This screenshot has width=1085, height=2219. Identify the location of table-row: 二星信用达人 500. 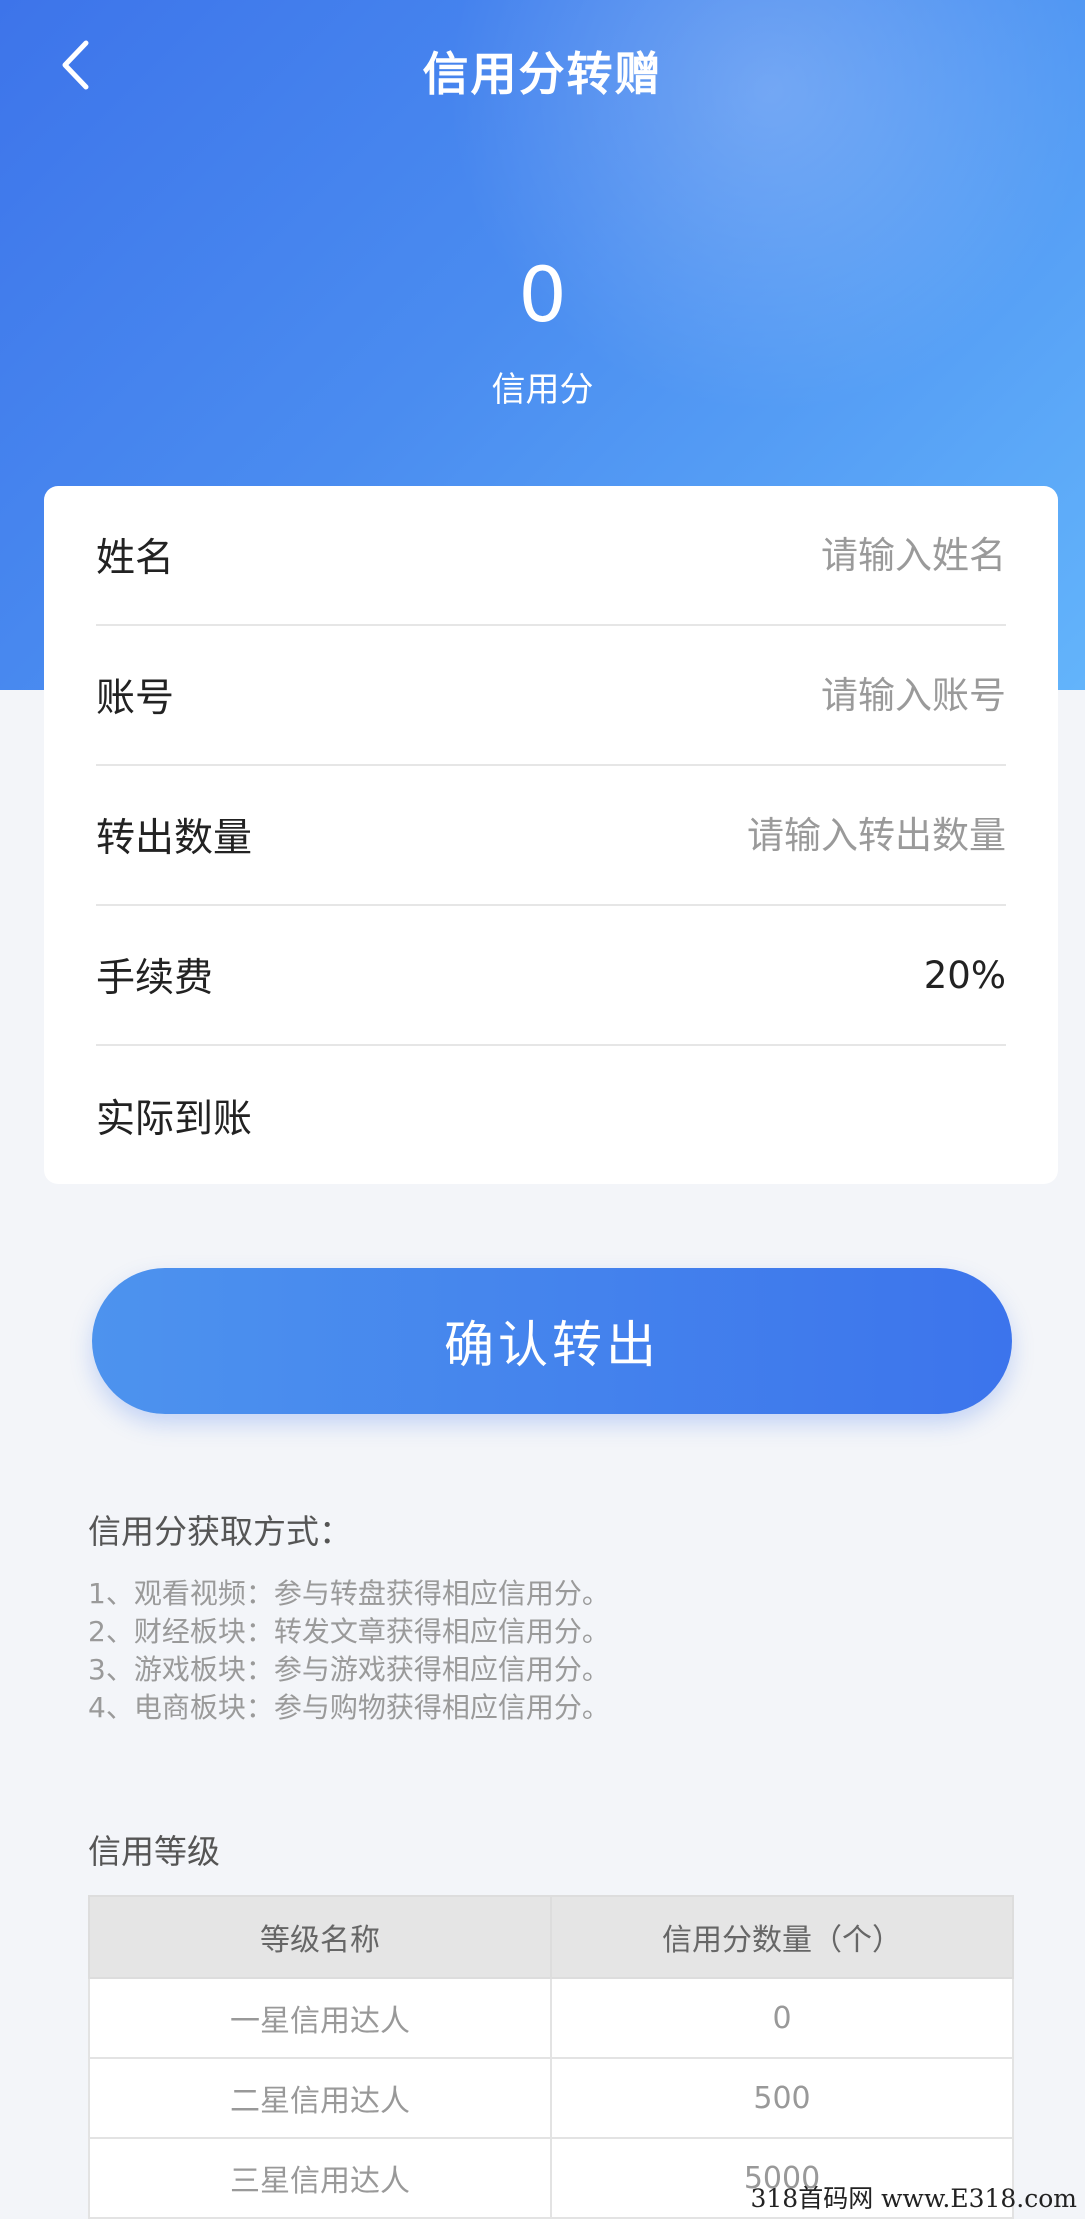
(551, 2098).